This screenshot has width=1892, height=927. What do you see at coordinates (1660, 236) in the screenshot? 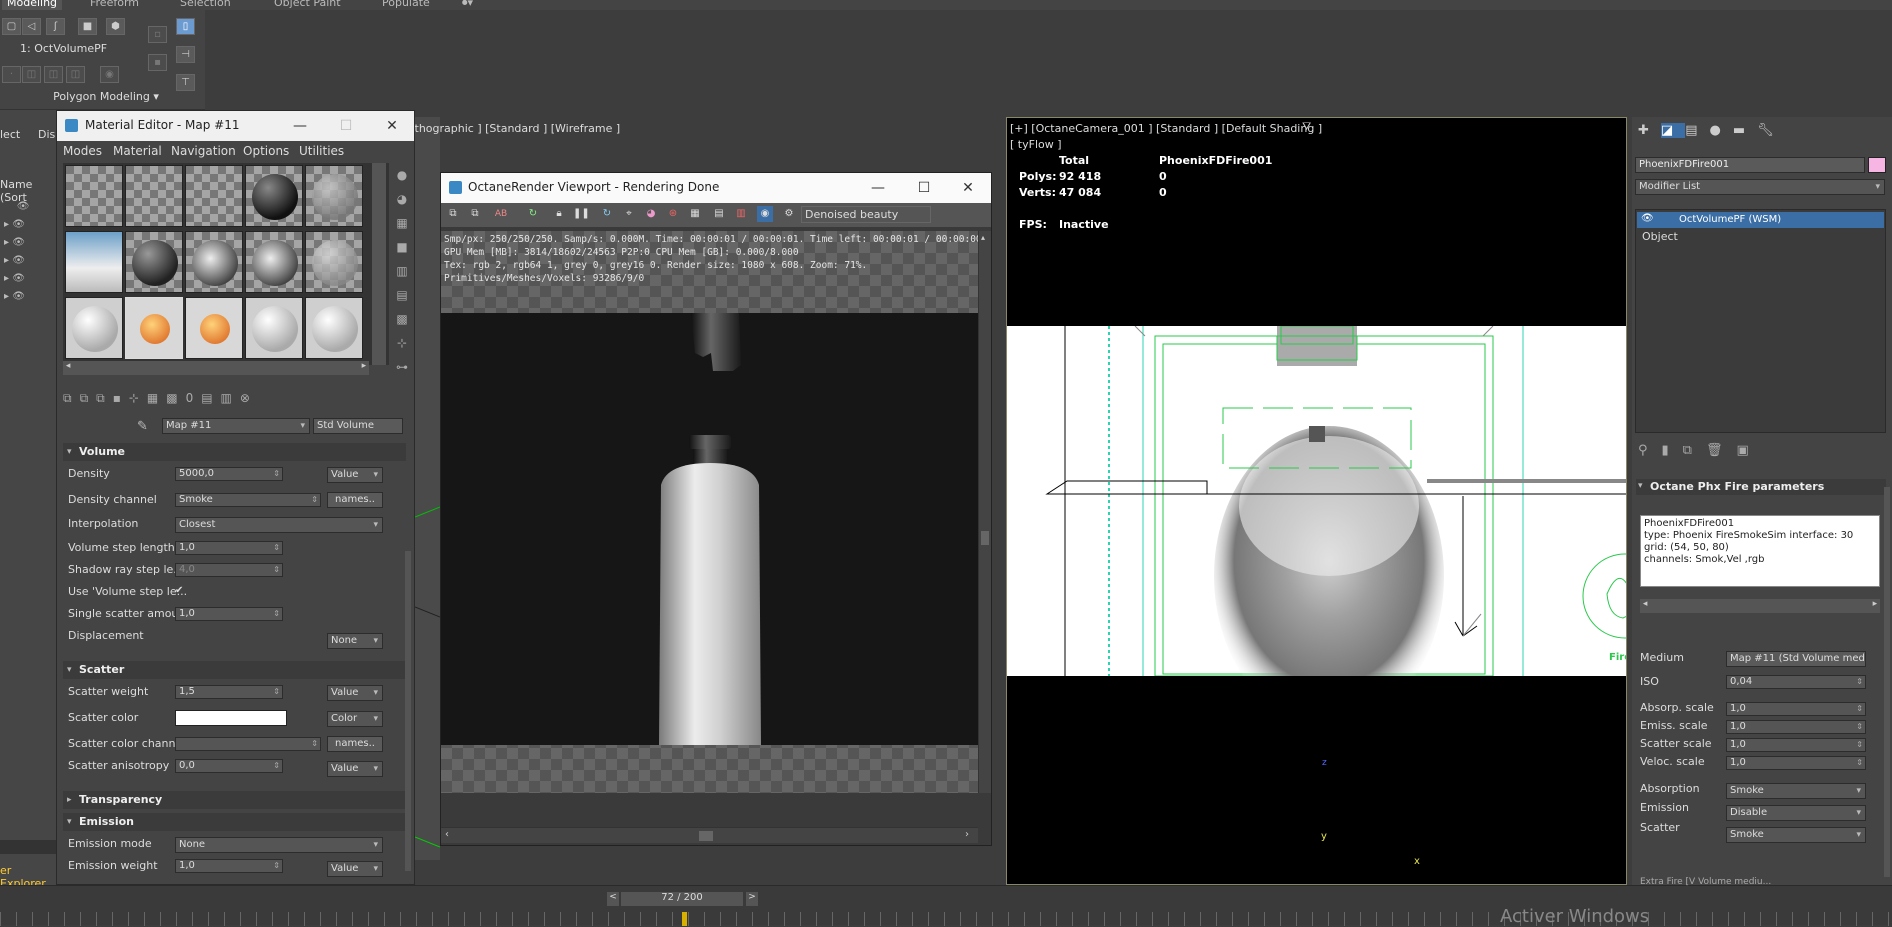
I see `modifier-stack-item: Object` at bounding box center [1660, 236].